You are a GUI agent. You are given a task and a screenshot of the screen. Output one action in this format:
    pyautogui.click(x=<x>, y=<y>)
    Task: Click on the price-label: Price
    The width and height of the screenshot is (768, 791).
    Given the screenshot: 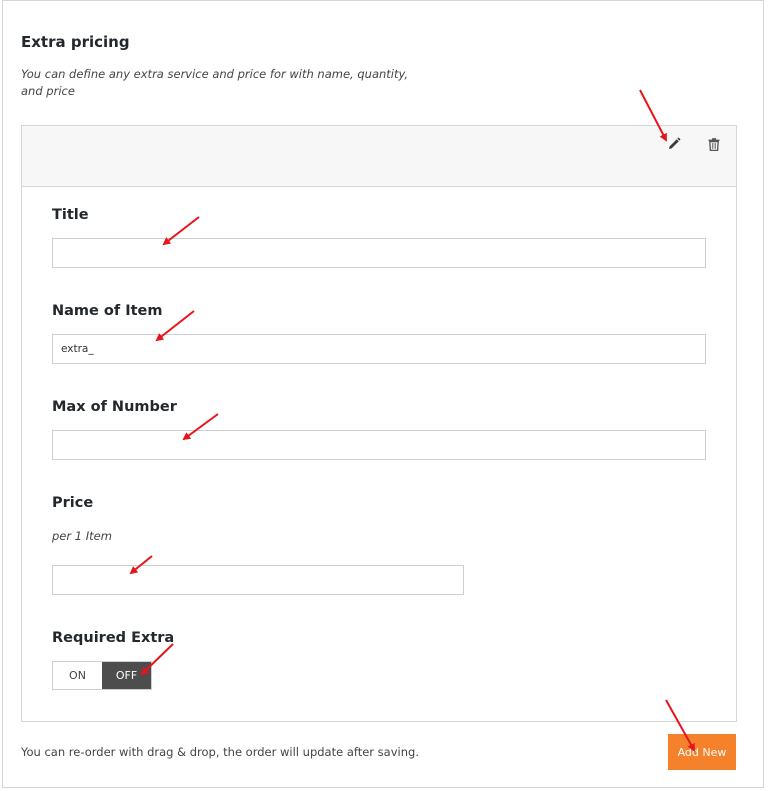 What is the action you would take?
    pyautogui.click(x=73, y=503)
    